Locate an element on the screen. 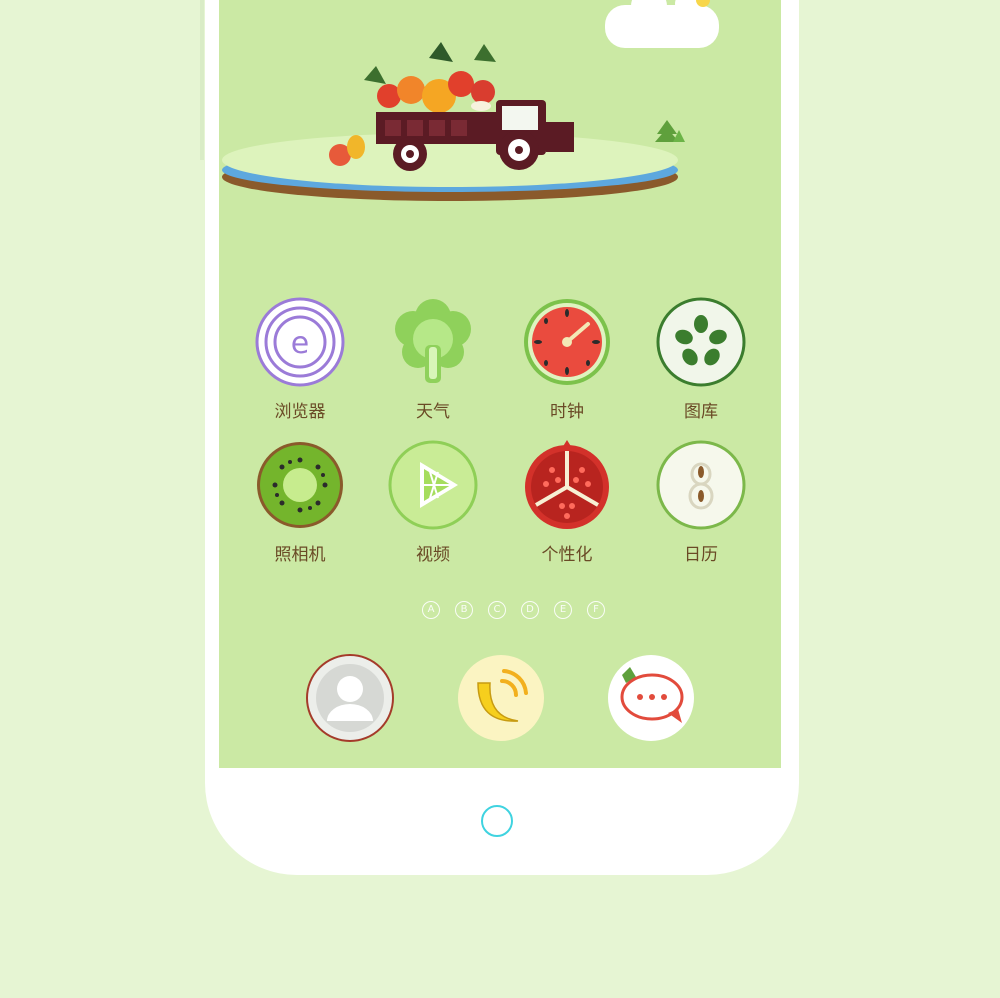 The image size is (1000, 998). app-label: 视频 is located at coordinates (433, 555).